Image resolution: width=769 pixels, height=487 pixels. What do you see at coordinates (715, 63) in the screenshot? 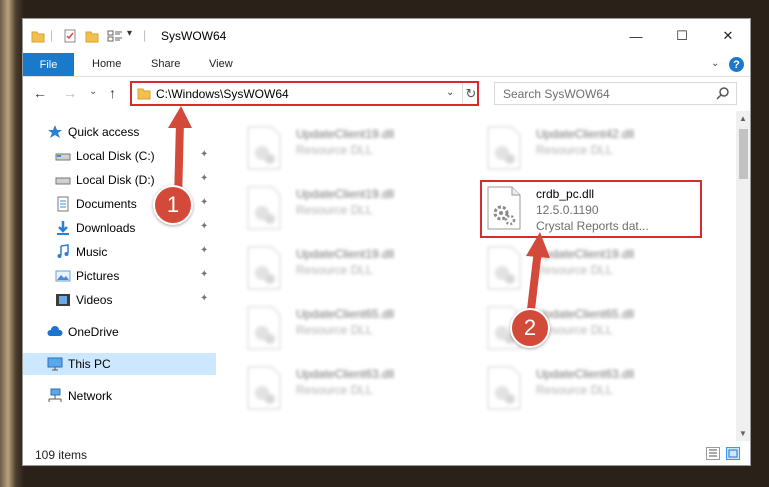
I see `expand-ribbon-icon: ⌄` at bounding box center [715, 63].